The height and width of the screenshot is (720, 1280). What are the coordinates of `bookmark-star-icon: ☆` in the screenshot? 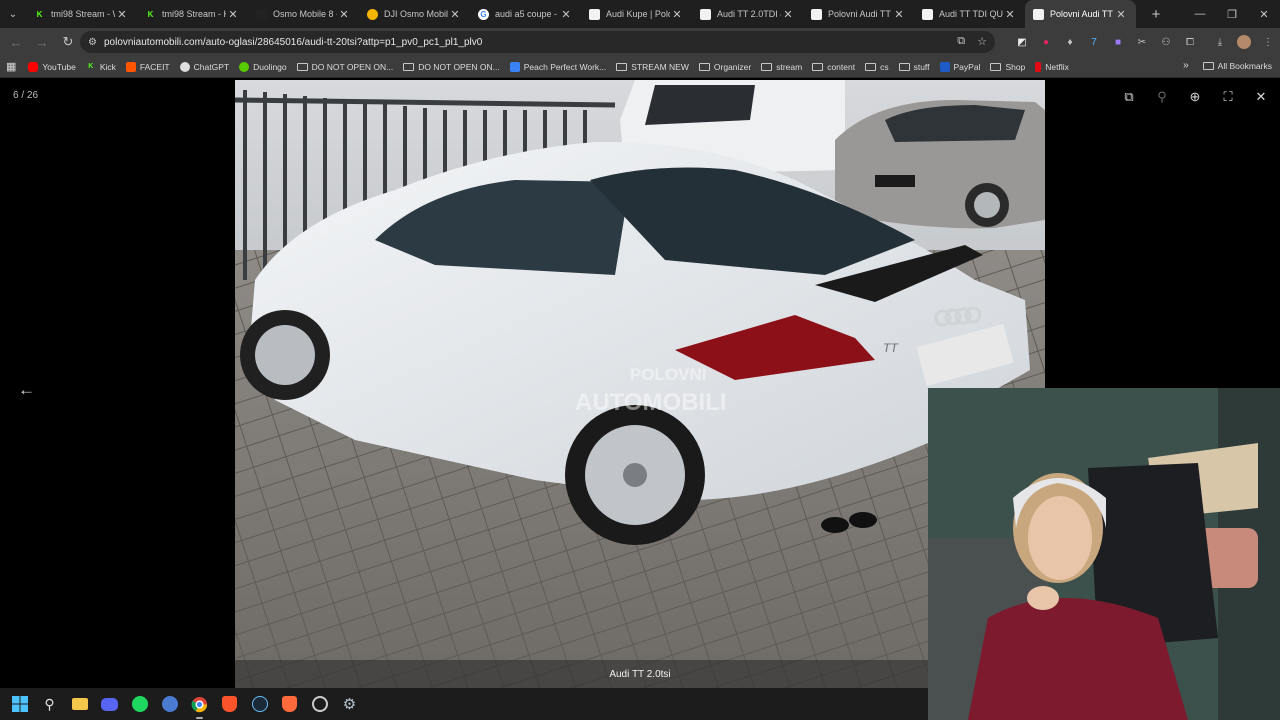 It's located at (982, 41).